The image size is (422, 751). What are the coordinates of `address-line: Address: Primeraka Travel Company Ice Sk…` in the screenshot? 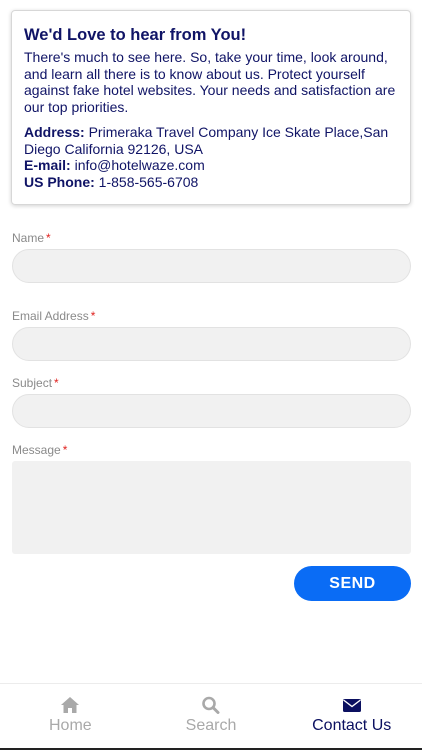 It's located at (211, 140).